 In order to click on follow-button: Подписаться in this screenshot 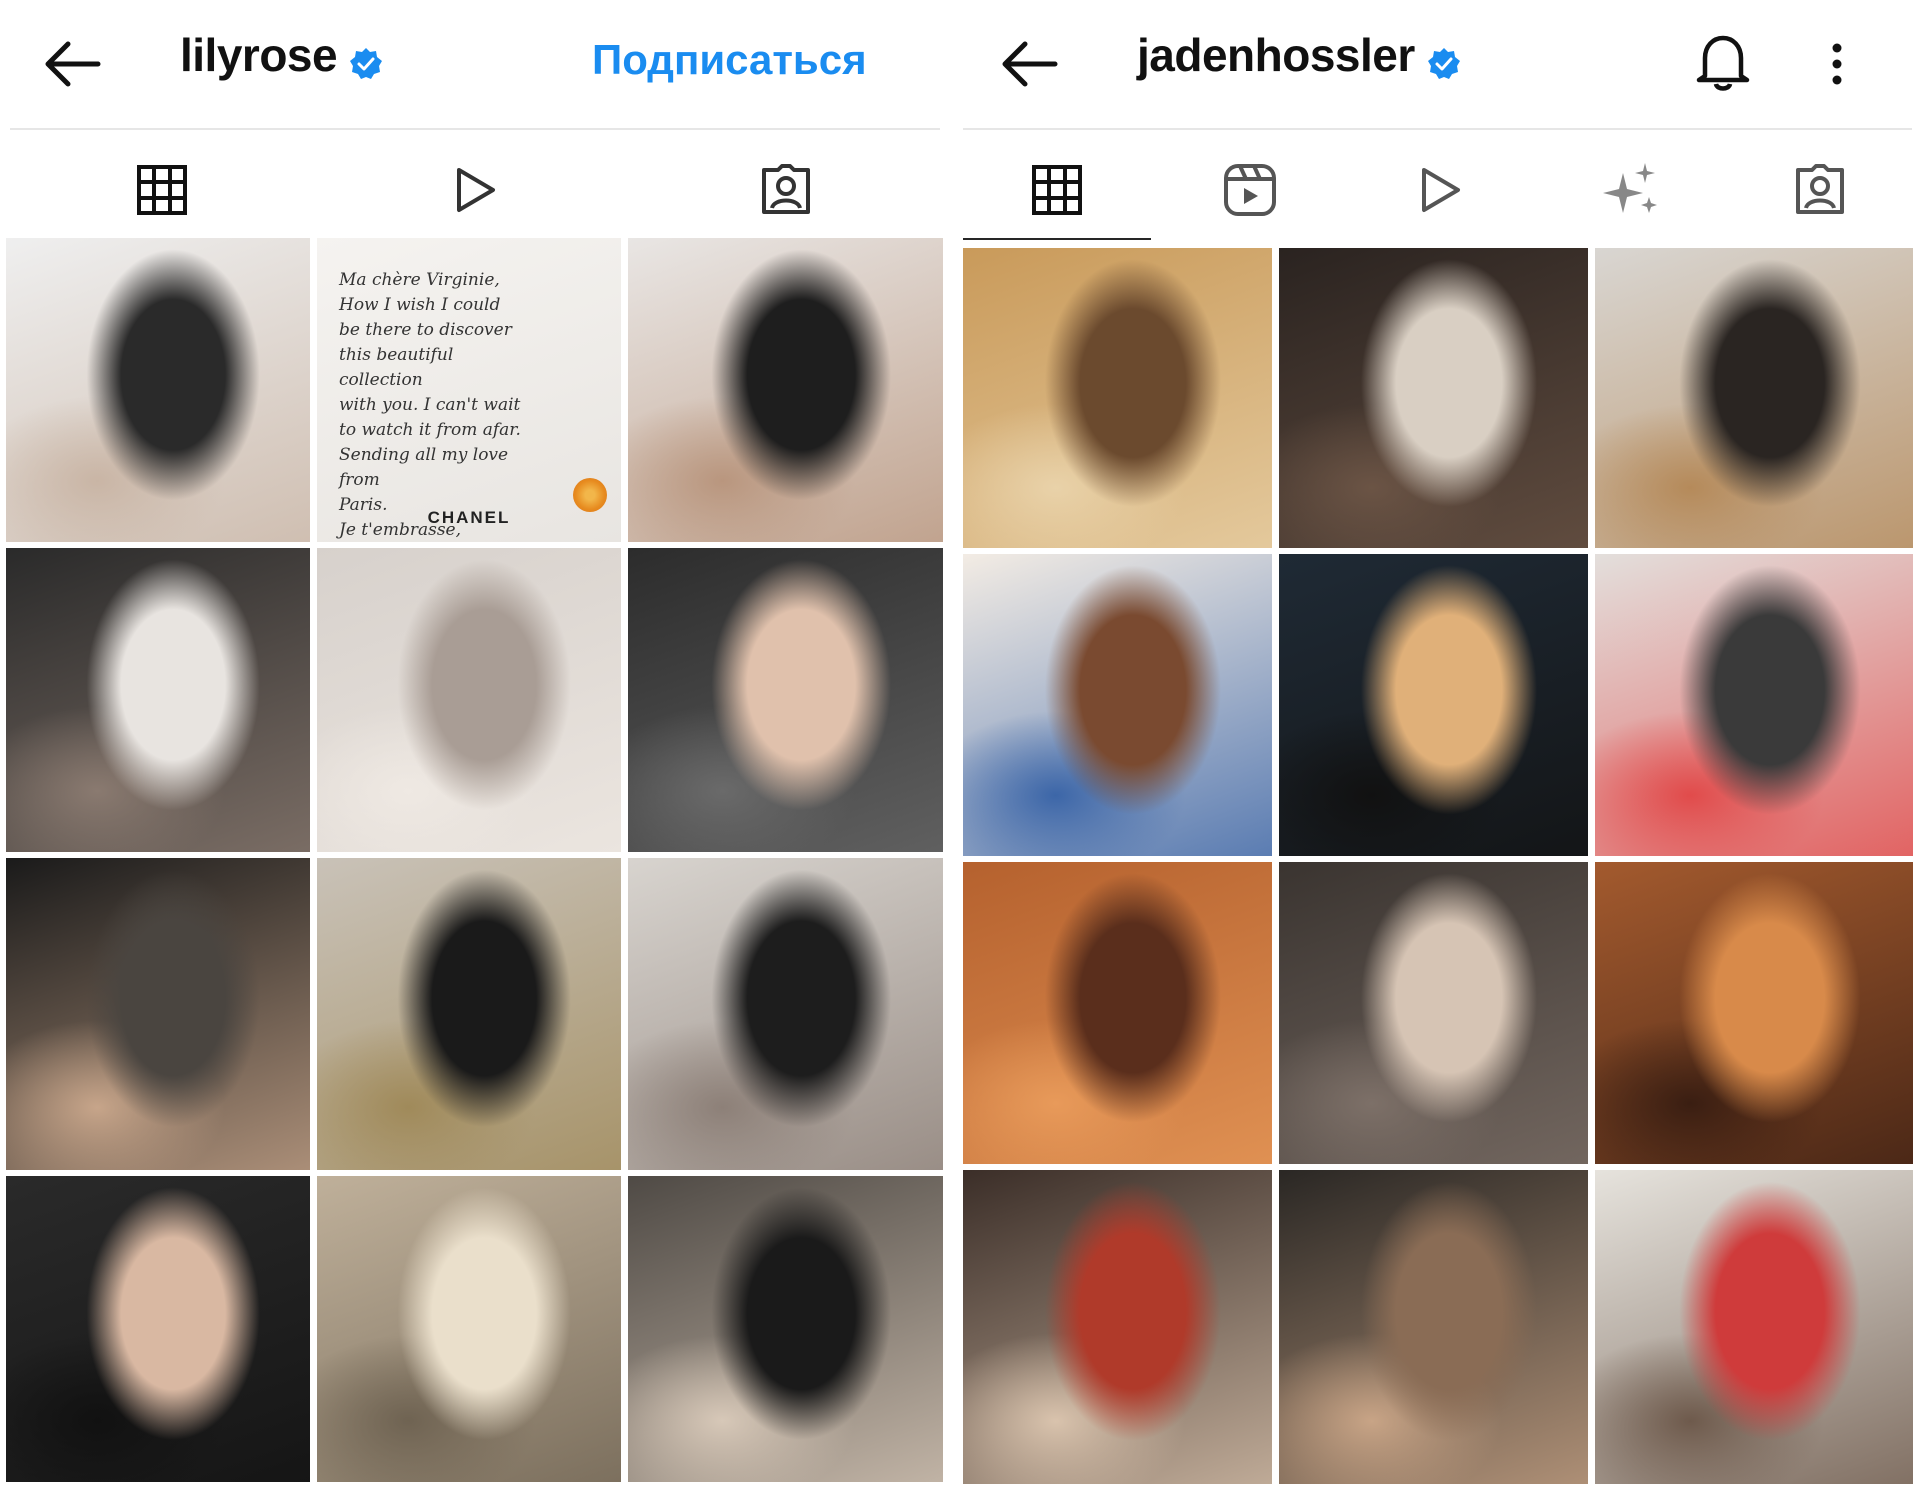, I will do `click(729, 60)`.